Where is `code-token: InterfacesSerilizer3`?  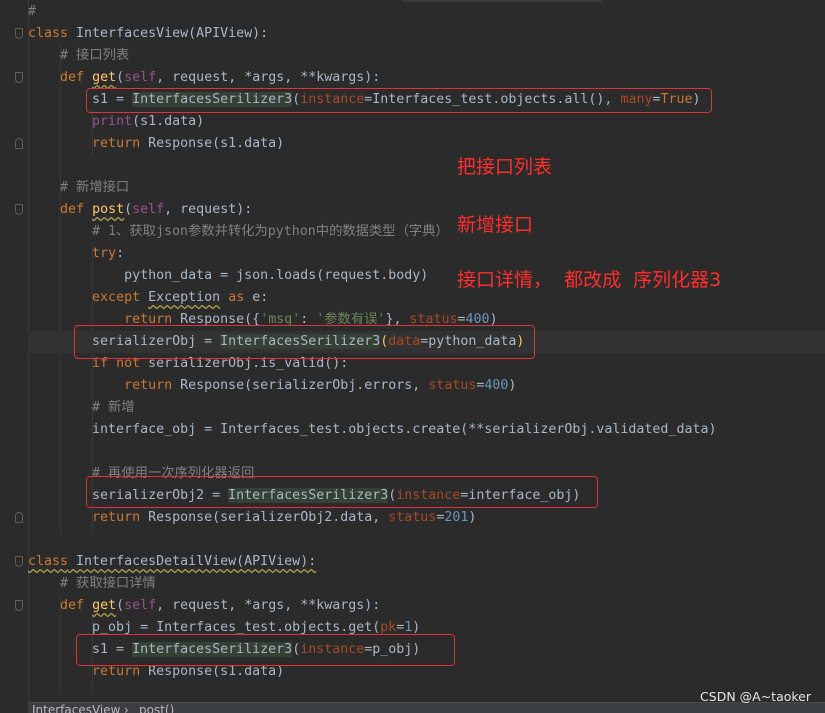 code-token: InterfacesSerilizer3 is located at coordinates (300, 341).